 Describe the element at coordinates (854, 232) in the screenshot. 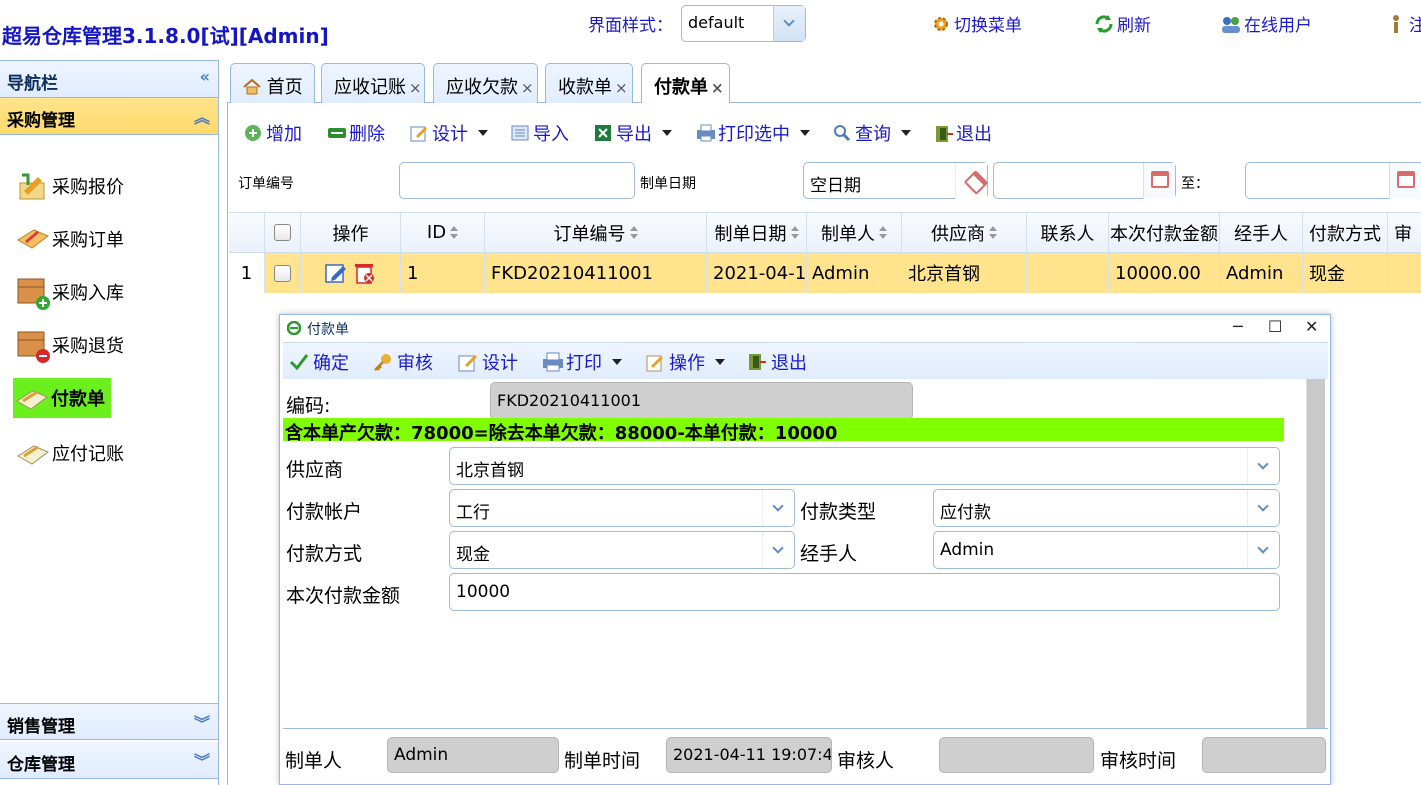

I see `col-maker: 制单人` at that location.